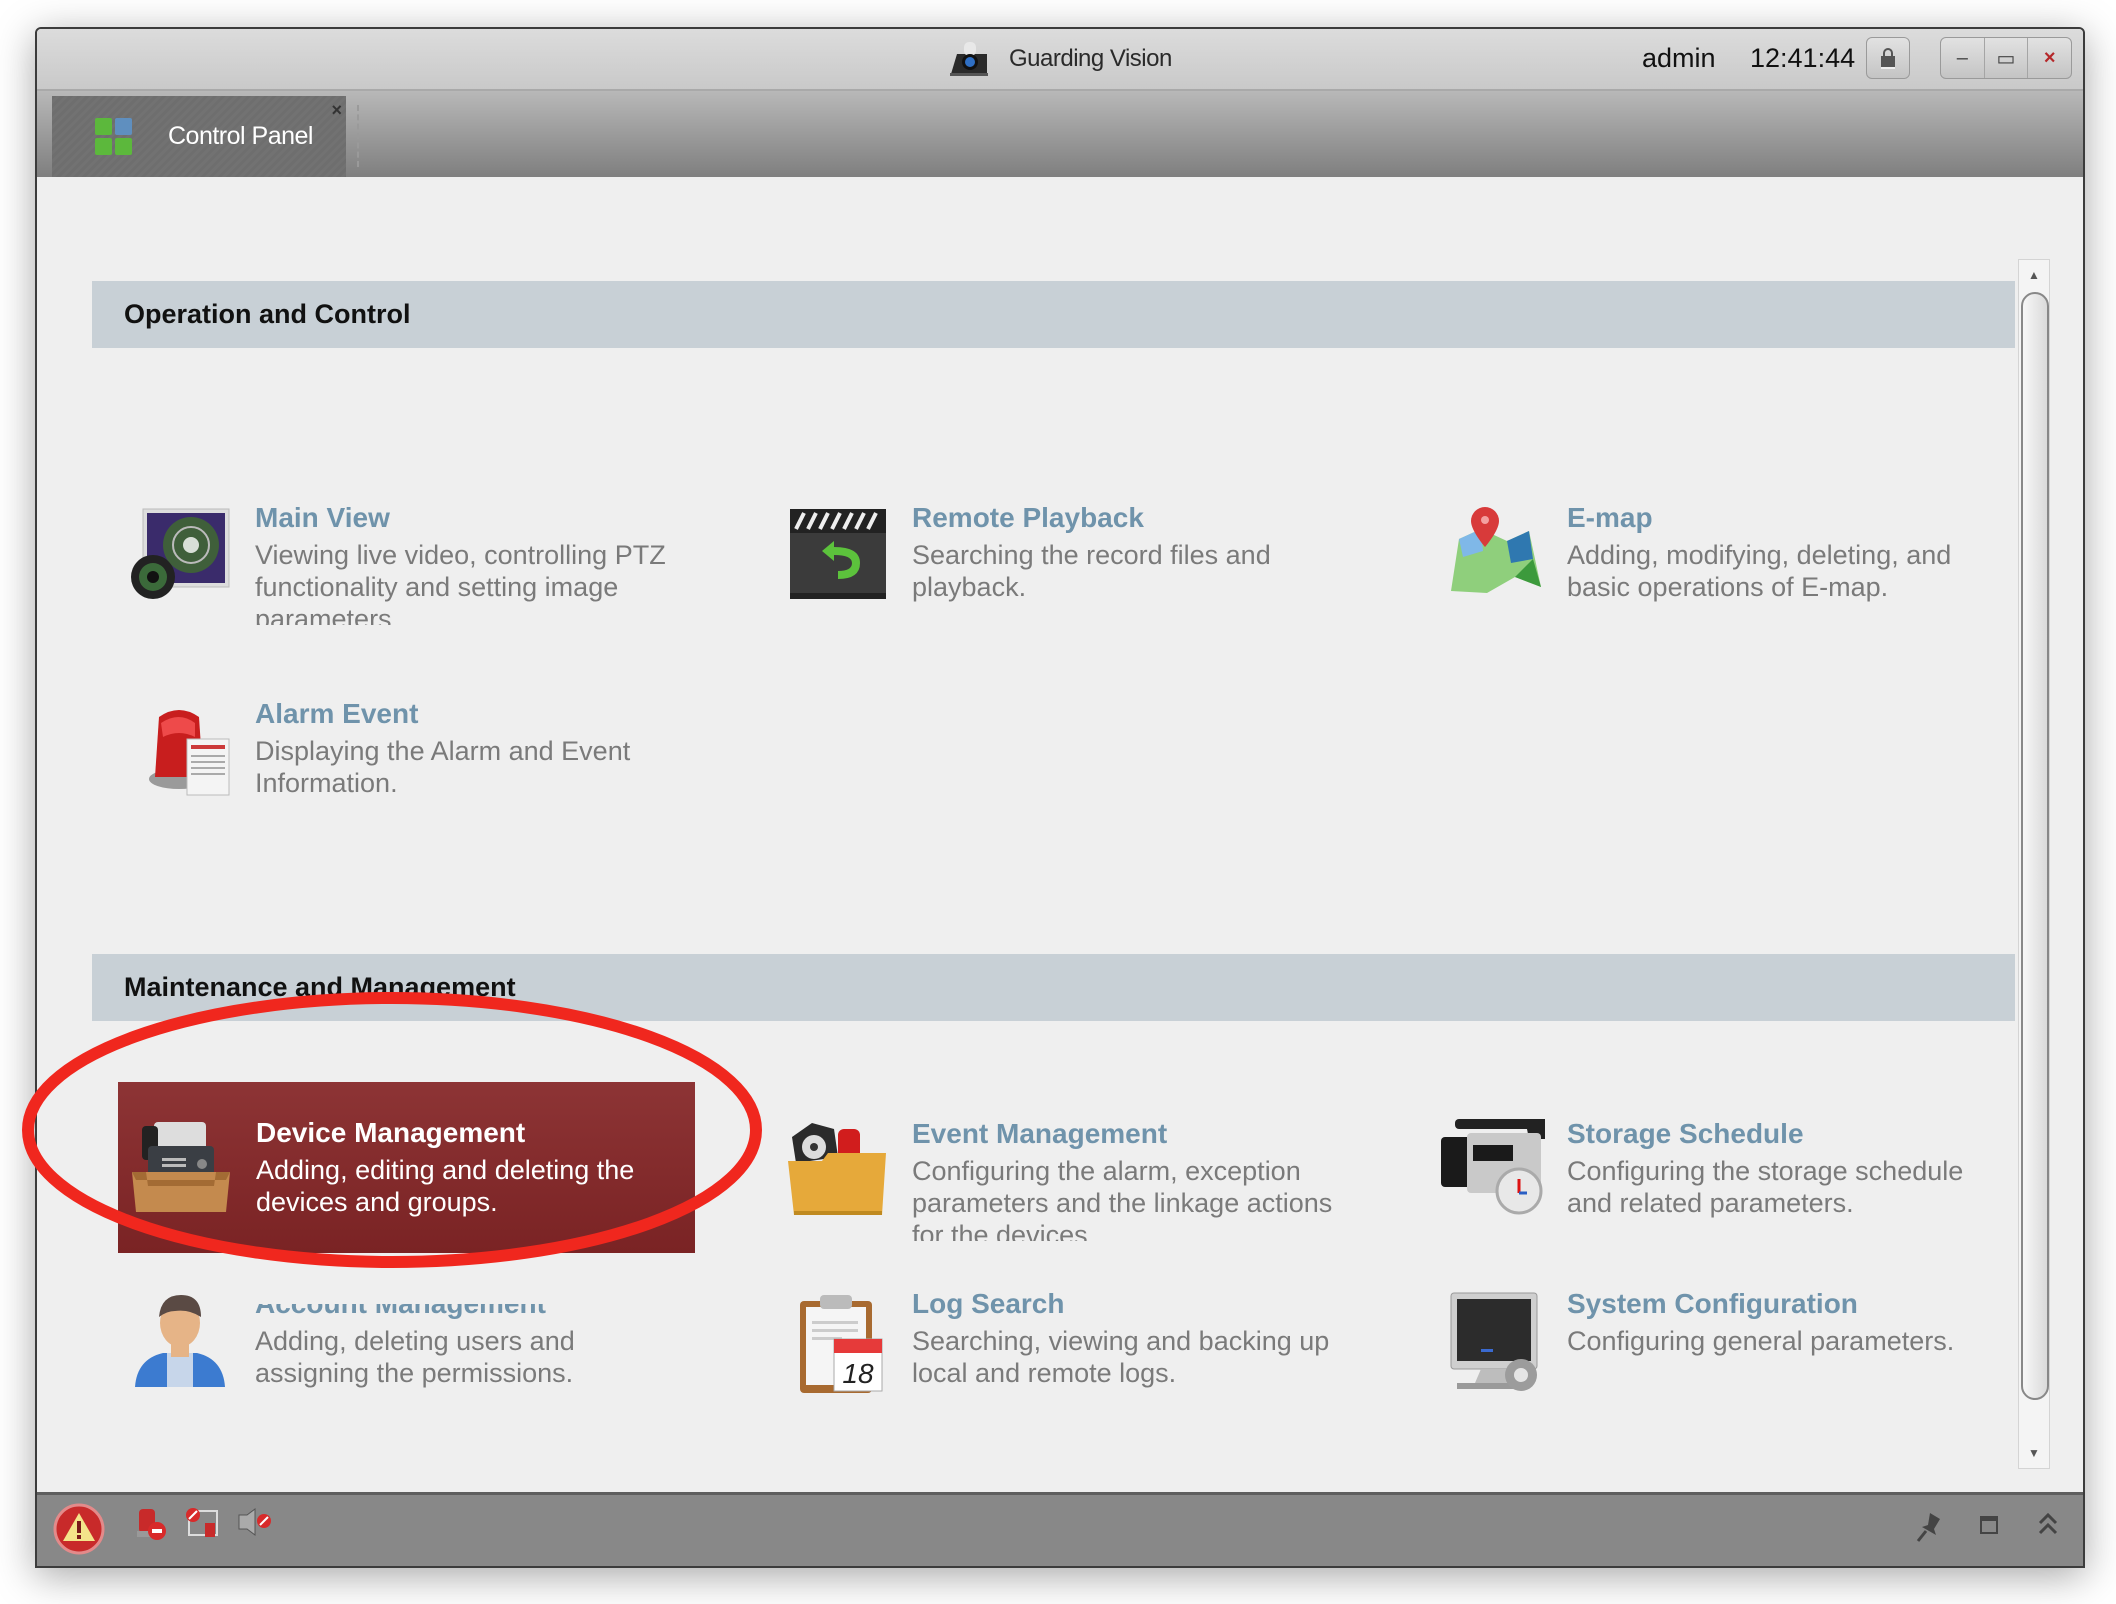  What do you see at coordinates (79, 1529) in the screenshot?
I see `alarm-warning-icon` at bounding box center [79, 1529].